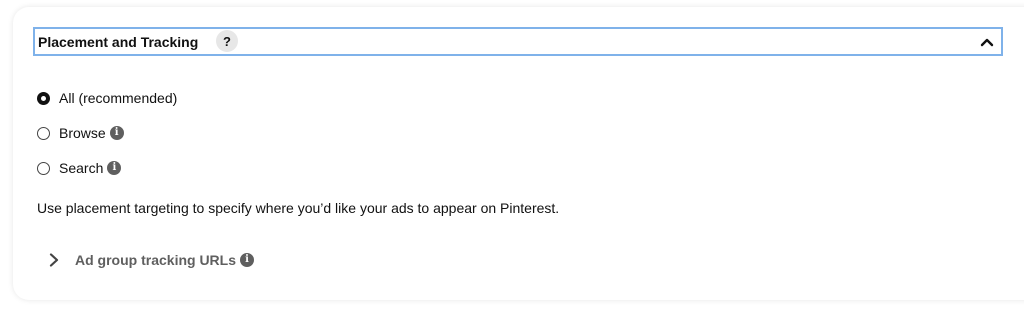  I want to click on radio-option-browse: Browse i, so click(80, 133).